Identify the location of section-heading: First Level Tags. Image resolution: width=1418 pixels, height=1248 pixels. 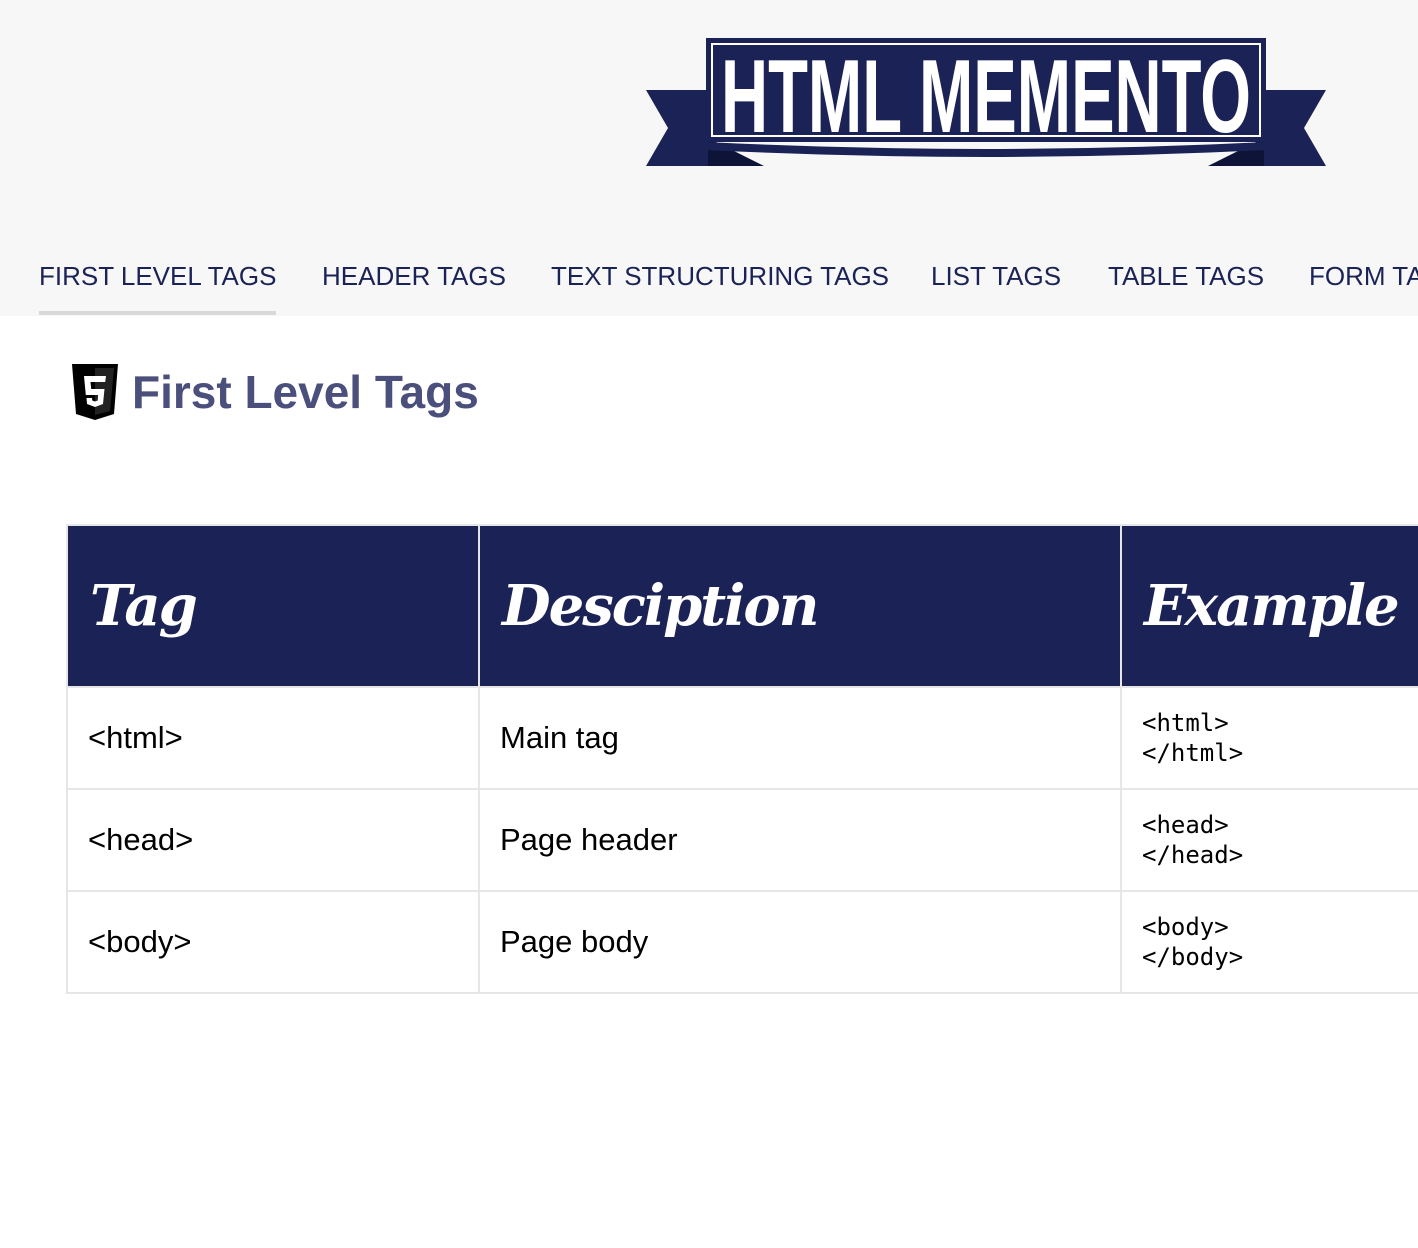
(274, 392).